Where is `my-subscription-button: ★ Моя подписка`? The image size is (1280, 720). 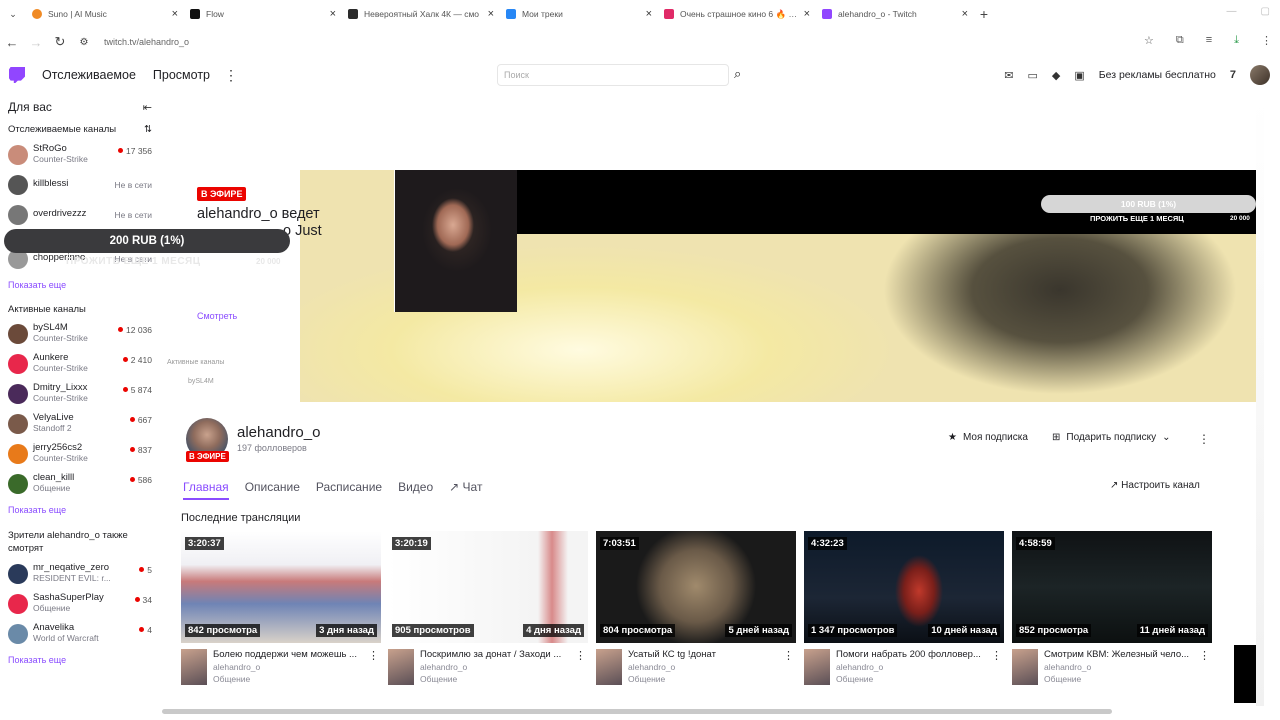
my-subscription-button: ★ Моя подписка is located at coordinates (988, 437).